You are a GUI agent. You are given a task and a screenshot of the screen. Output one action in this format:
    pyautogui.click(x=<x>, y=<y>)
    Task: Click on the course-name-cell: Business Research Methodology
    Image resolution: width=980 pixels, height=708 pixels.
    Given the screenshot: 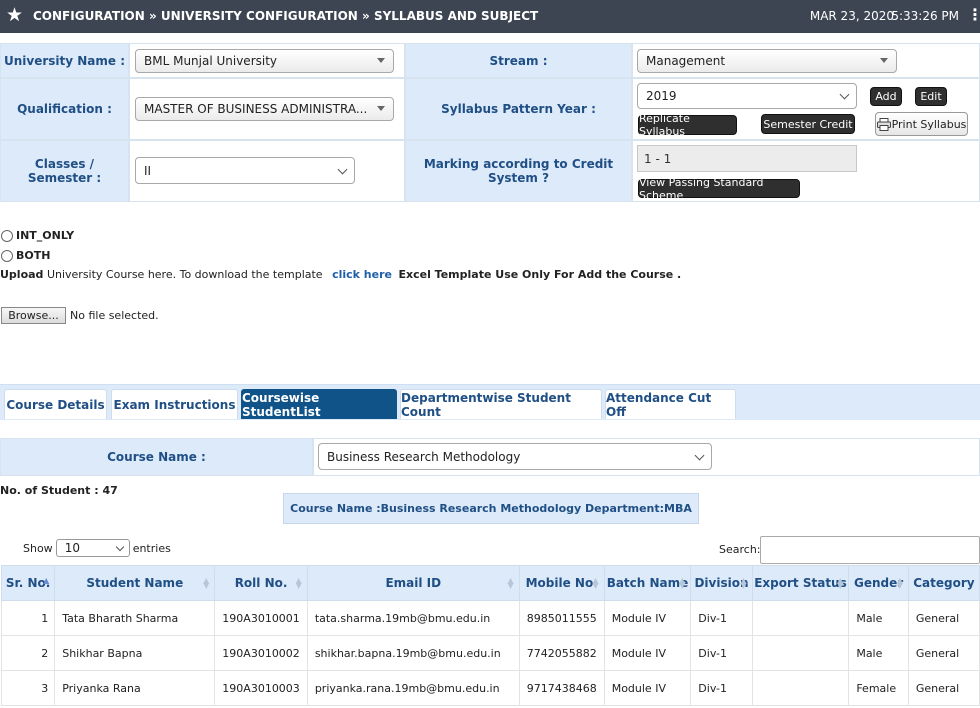 What is the action you would take?
    pyautogui.click(x=646, y=457)
    